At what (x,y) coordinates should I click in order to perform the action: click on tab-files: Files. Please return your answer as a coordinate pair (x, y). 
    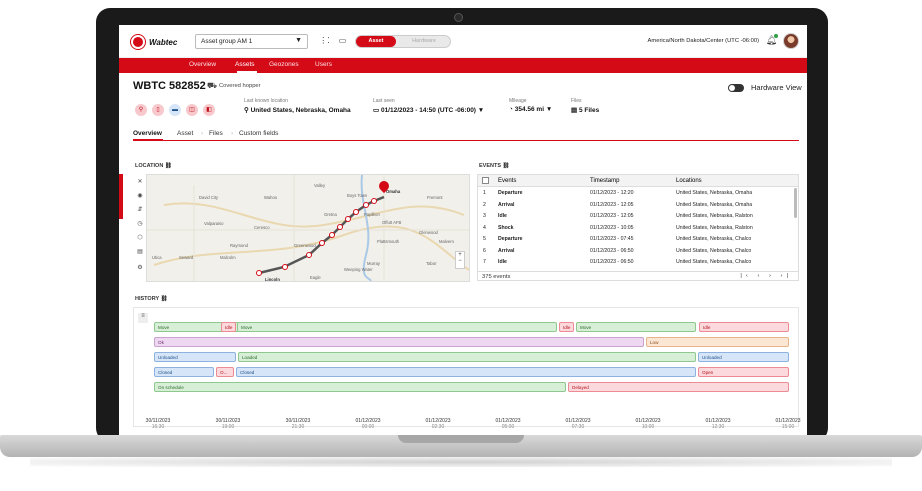
    Looking at the image, I should click on (216, 133).